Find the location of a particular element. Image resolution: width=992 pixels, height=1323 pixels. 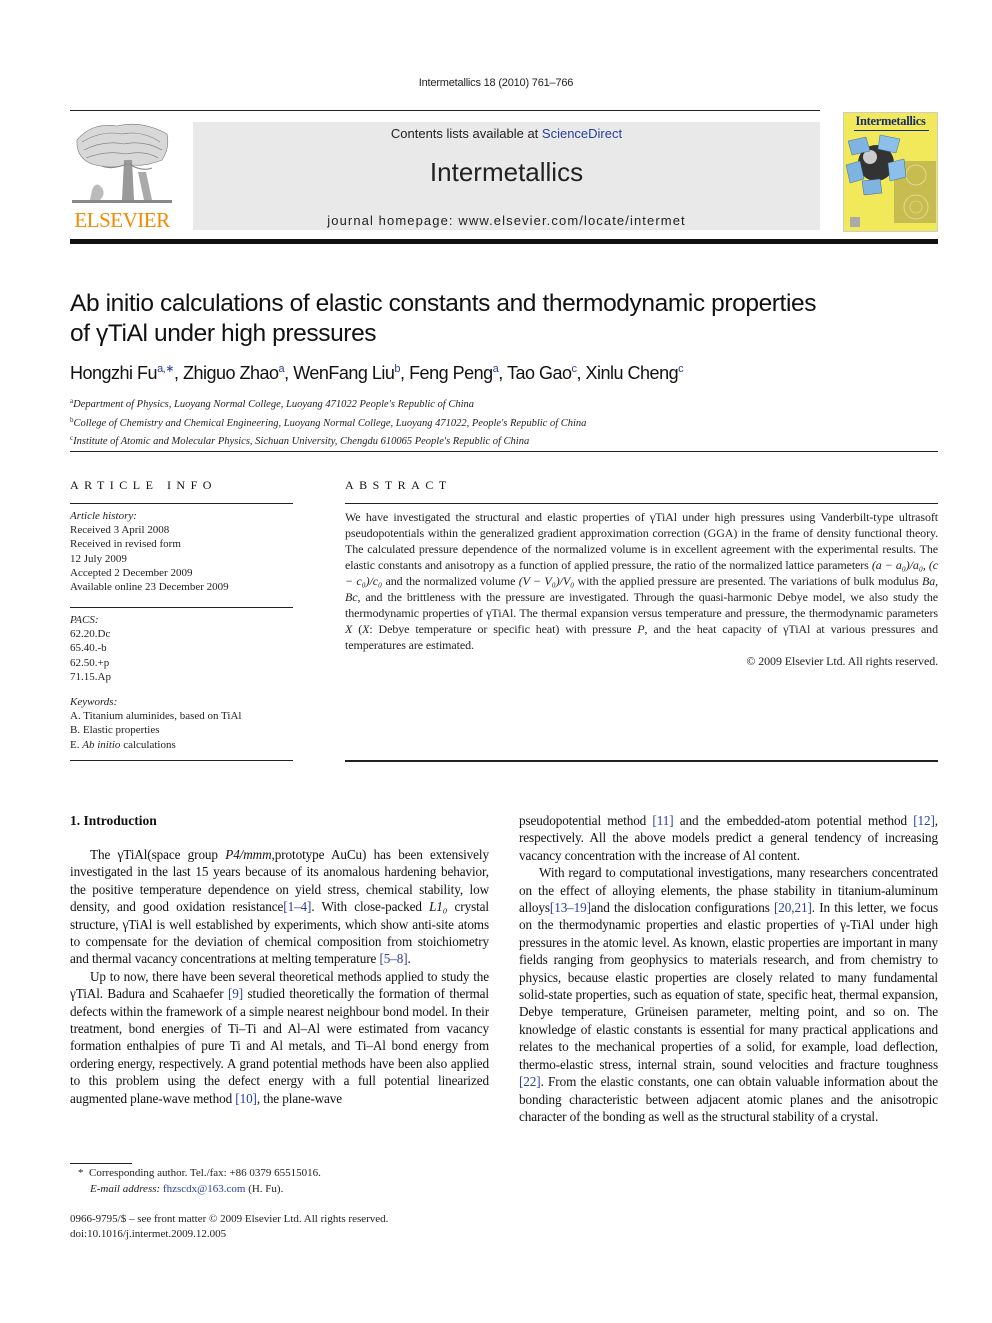

keywords-rule is located at coordinates (181, 760).